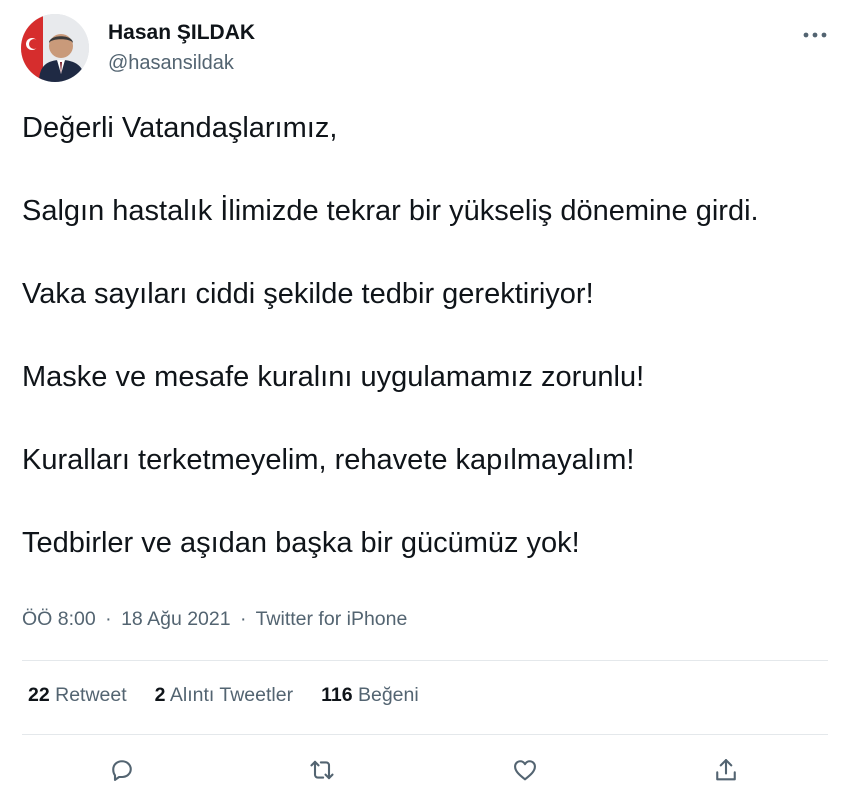 The height and width of the screenshot is (804, 850). I want to click on author-name: Hasan ŞILDAK, so click(181, 33).